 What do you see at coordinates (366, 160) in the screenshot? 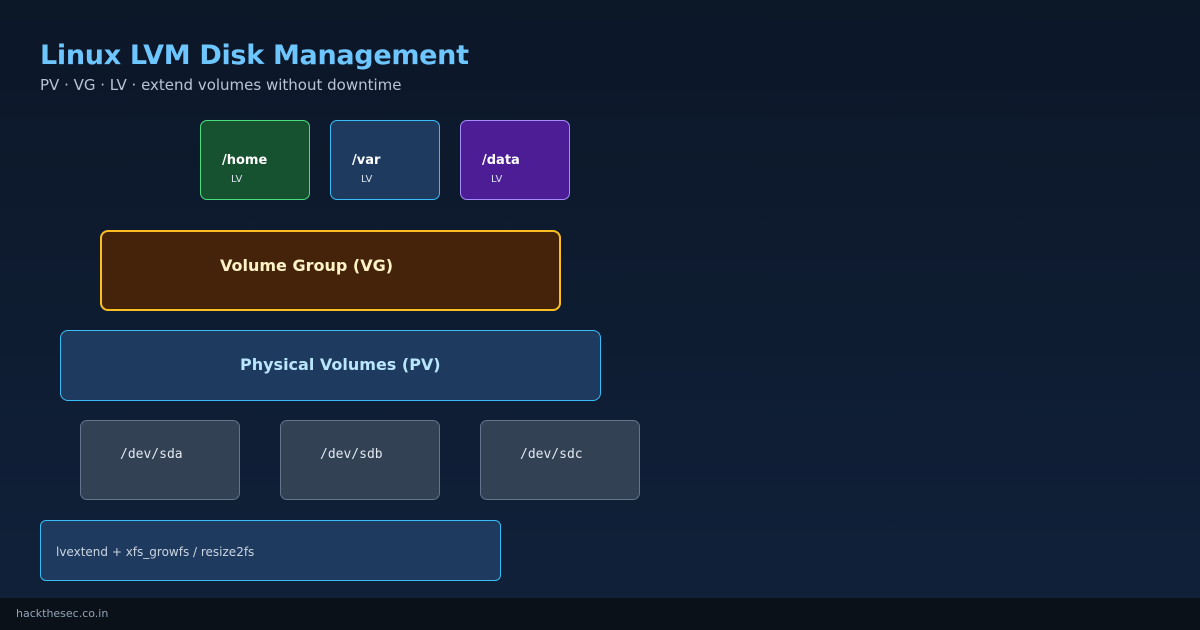
I see `lv-name: /var` at bounding box center [366, 160].